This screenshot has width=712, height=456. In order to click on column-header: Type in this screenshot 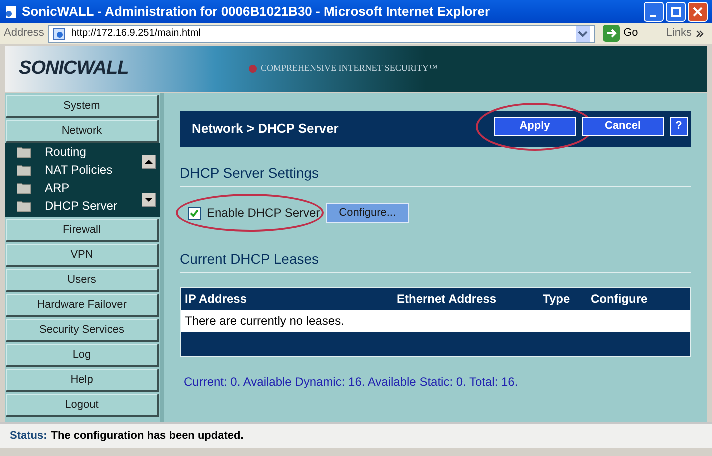, I will do `click(557, 299)`.